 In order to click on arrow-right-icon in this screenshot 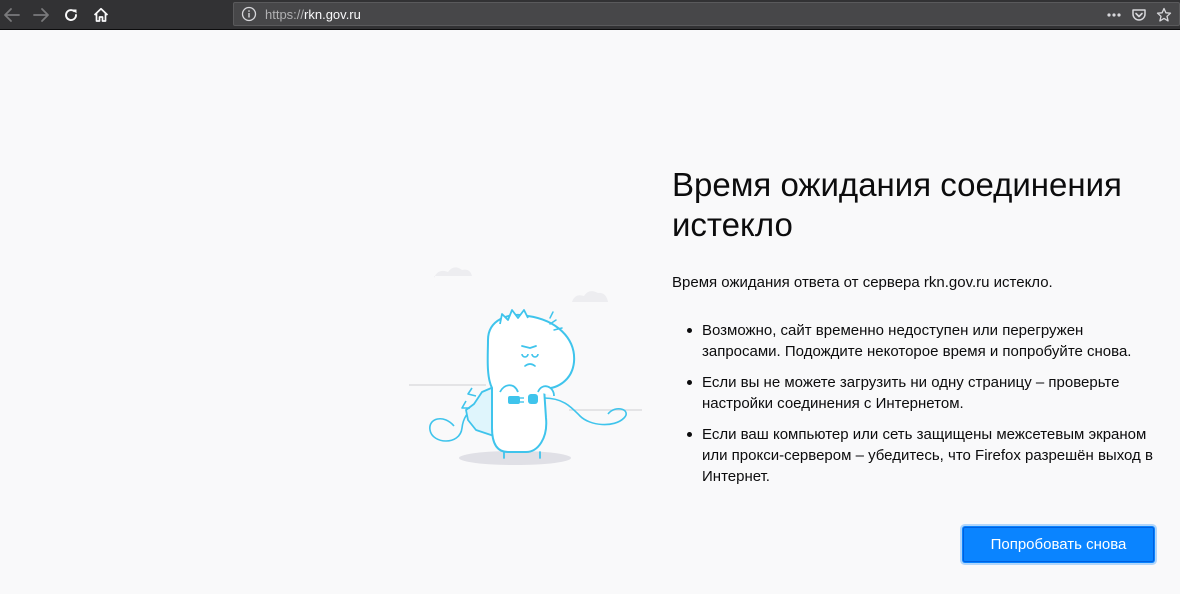, I will do `click(41, 15)`.